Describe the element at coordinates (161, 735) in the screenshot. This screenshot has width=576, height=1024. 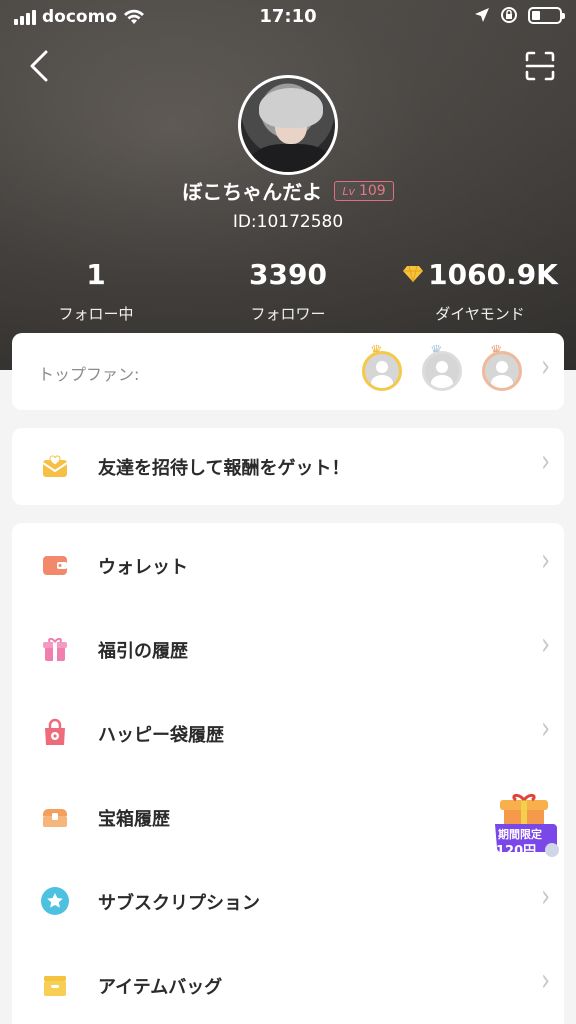
I see `menu-item-label: ハッピー袋履歴` at that location.